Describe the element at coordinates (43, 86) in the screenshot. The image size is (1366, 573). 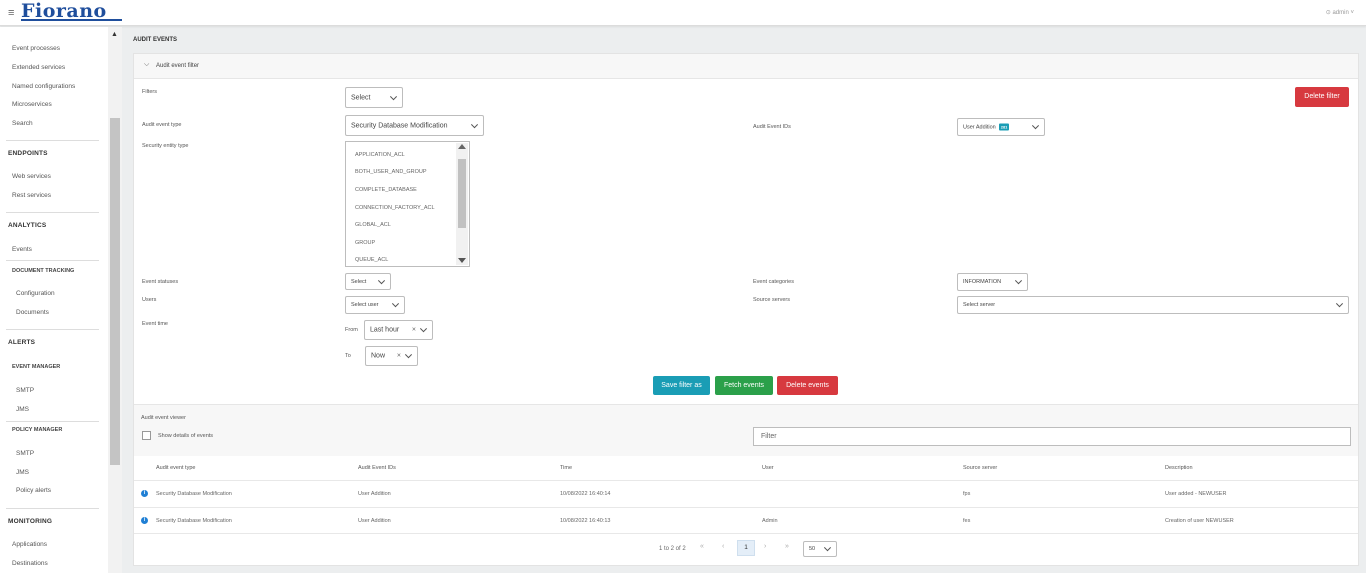
I see `sidebar-item-named-configurations: Named configurations` at that location.